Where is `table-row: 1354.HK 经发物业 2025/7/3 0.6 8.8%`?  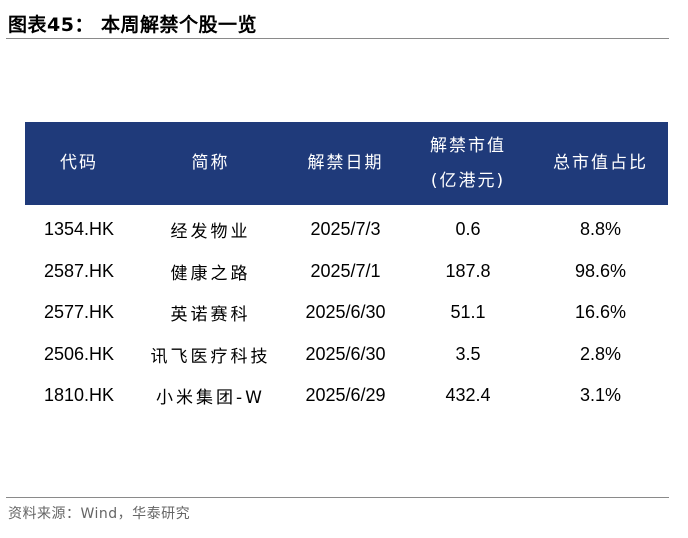 table-row: 1354.HK 经发物业 2025/7/3 0.6 8.8% is located at coordinates (346, 228).